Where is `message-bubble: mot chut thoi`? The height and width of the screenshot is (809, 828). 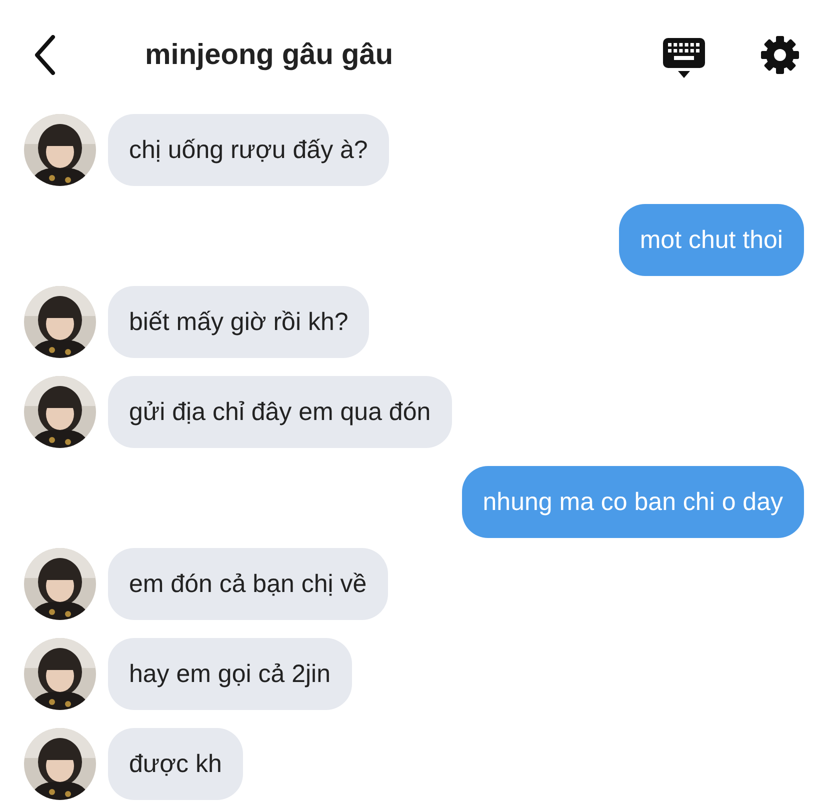 message-bubble: mot chut thoi is located at coordinates (711, 240).